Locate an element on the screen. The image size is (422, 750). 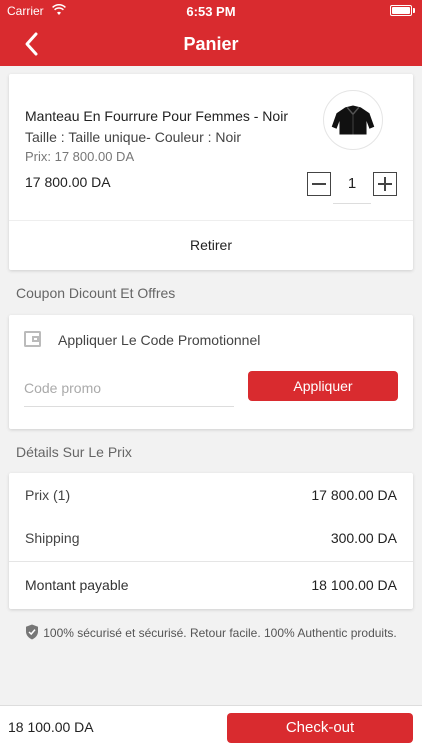
product-unit-price: Prix: 17 800.00 DA is located at coordinates (80, 156).